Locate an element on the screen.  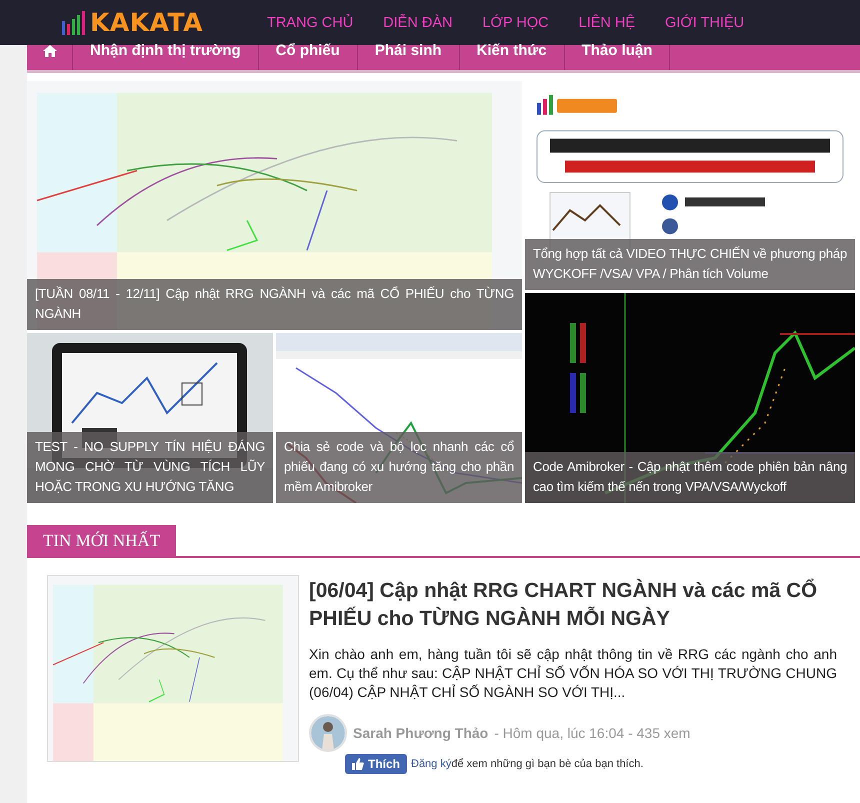
author-name: Sarah Phương Thảo is located at coordinates (420, 733).